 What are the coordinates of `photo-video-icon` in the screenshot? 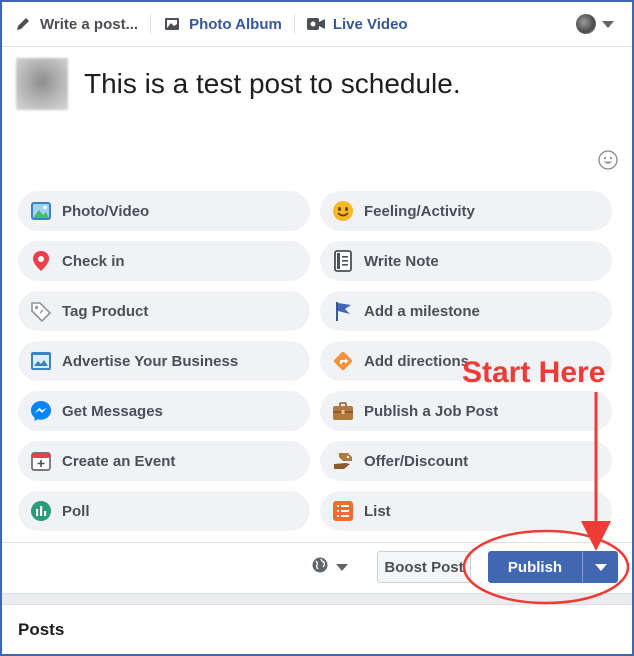 It's located at (41, 211).